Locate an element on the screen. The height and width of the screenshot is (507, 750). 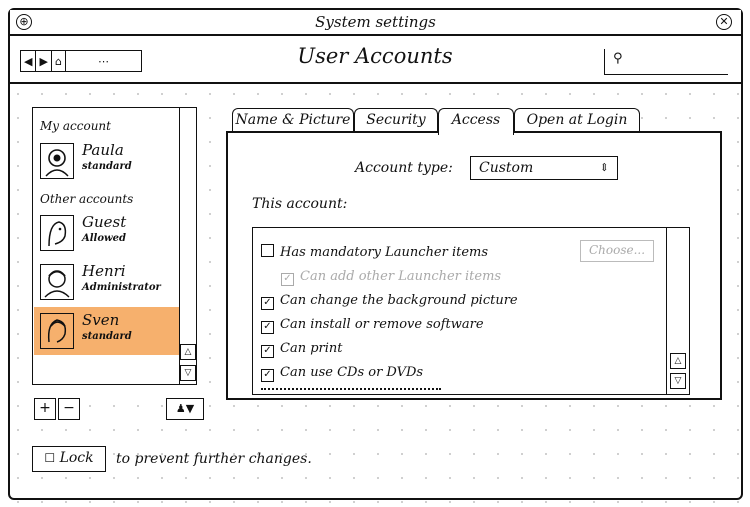
user-list-scrollbar: △ ▽ is located at coordinates (188, 246).